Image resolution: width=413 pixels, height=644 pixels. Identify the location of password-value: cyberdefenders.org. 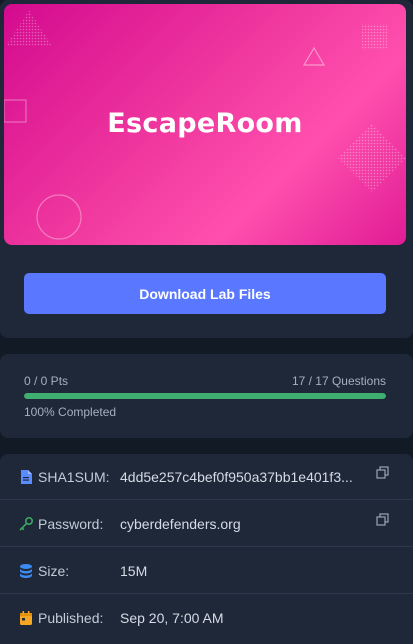
(180, 524).